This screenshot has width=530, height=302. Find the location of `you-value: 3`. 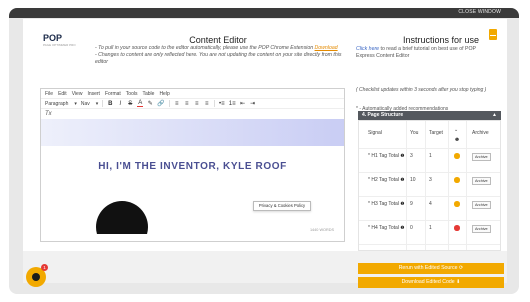

you-value: 3 is located at coordinates (411, 156).